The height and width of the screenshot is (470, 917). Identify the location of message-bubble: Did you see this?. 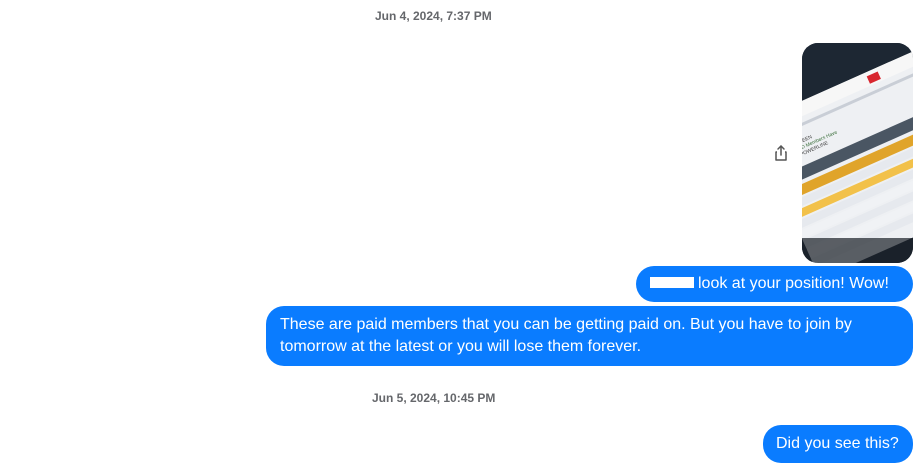
(838, 444).